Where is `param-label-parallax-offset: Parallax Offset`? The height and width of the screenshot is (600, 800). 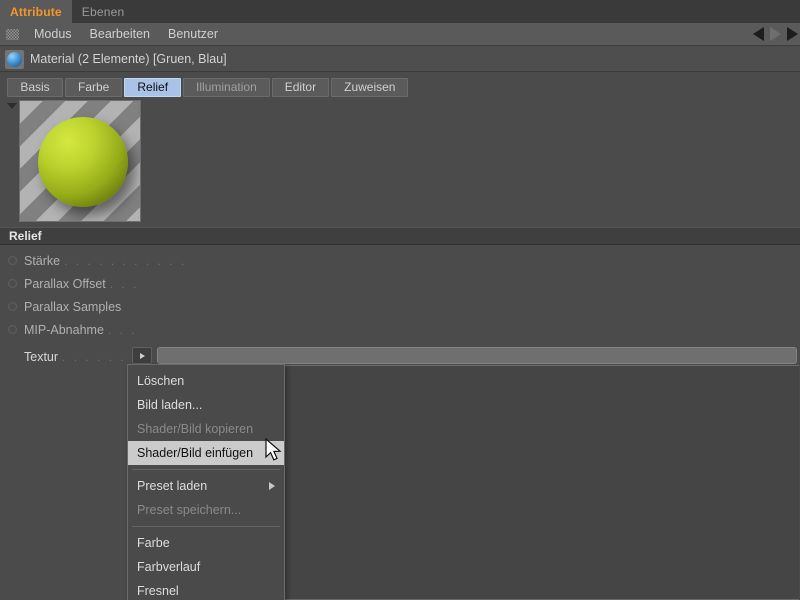 param-label-parallax-offset: Parallax Offset is located at coordinates (65, 283).